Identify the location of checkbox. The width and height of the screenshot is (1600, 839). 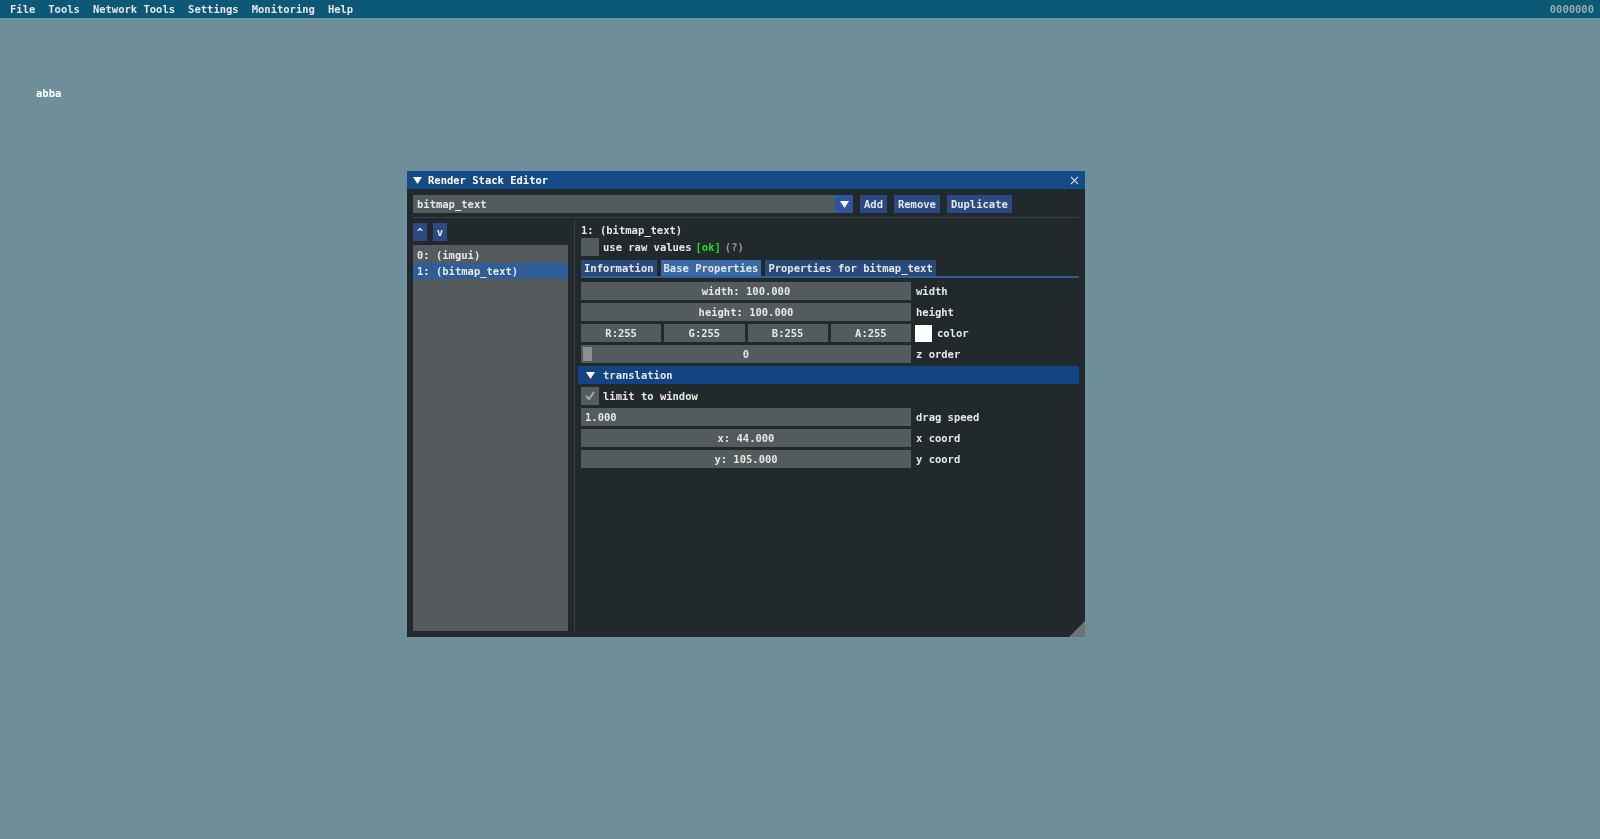
(590, 396).